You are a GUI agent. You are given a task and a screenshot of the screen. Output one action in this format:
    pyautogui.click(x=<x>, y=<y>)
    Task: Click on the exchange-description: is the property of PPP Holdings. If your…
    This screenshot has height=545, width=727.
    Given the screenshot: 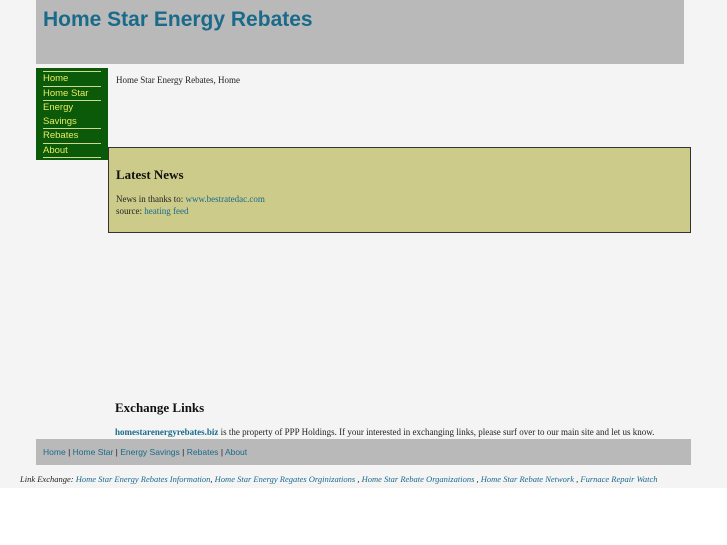 What is the action you would take?
    pyautogui.click(x=437, y=432)
    